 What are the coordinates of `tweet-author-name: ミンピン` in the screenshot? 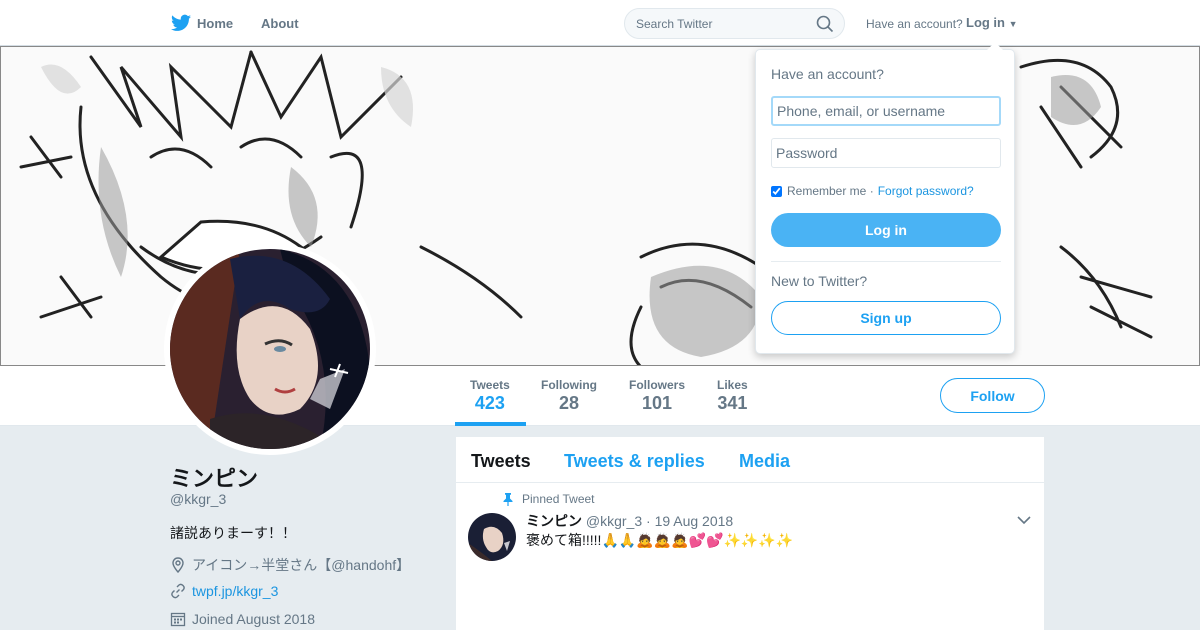 It's located at (554, 521).